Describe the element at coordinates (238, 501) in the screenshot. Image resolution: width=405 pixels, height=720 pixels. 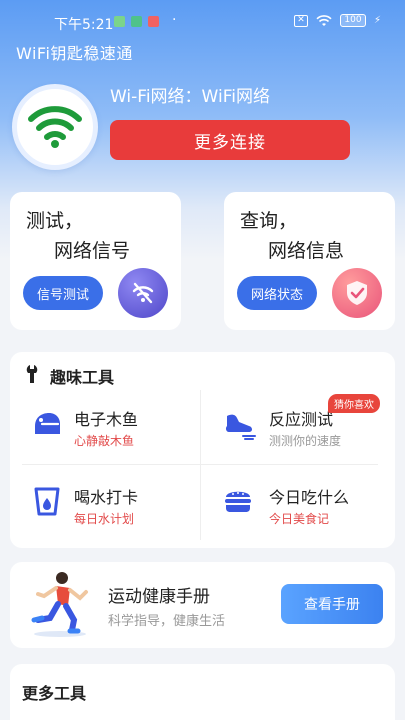
I see `burger-icon` at that location.